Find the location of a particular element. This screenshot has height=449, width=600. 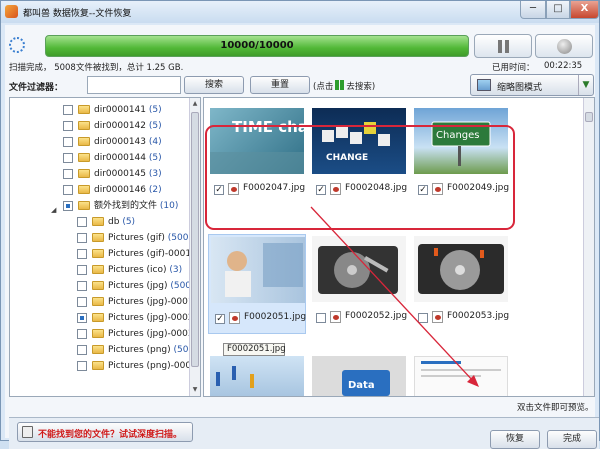

stop-button is located at coordinates (564, 46).